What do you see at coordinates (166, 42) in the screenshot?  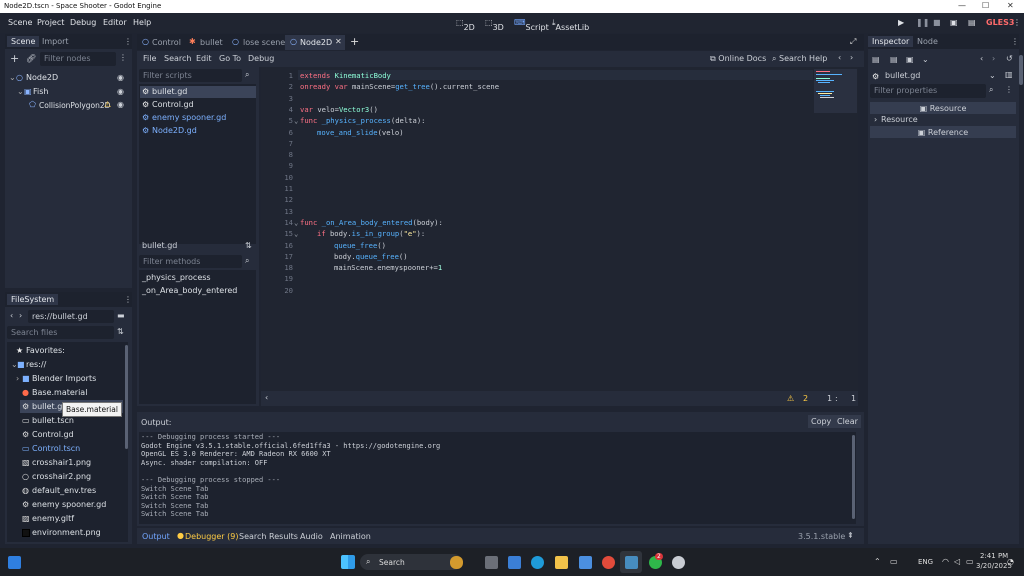 I see `scene-tab-control: Control` at bounding box center [166, 42].